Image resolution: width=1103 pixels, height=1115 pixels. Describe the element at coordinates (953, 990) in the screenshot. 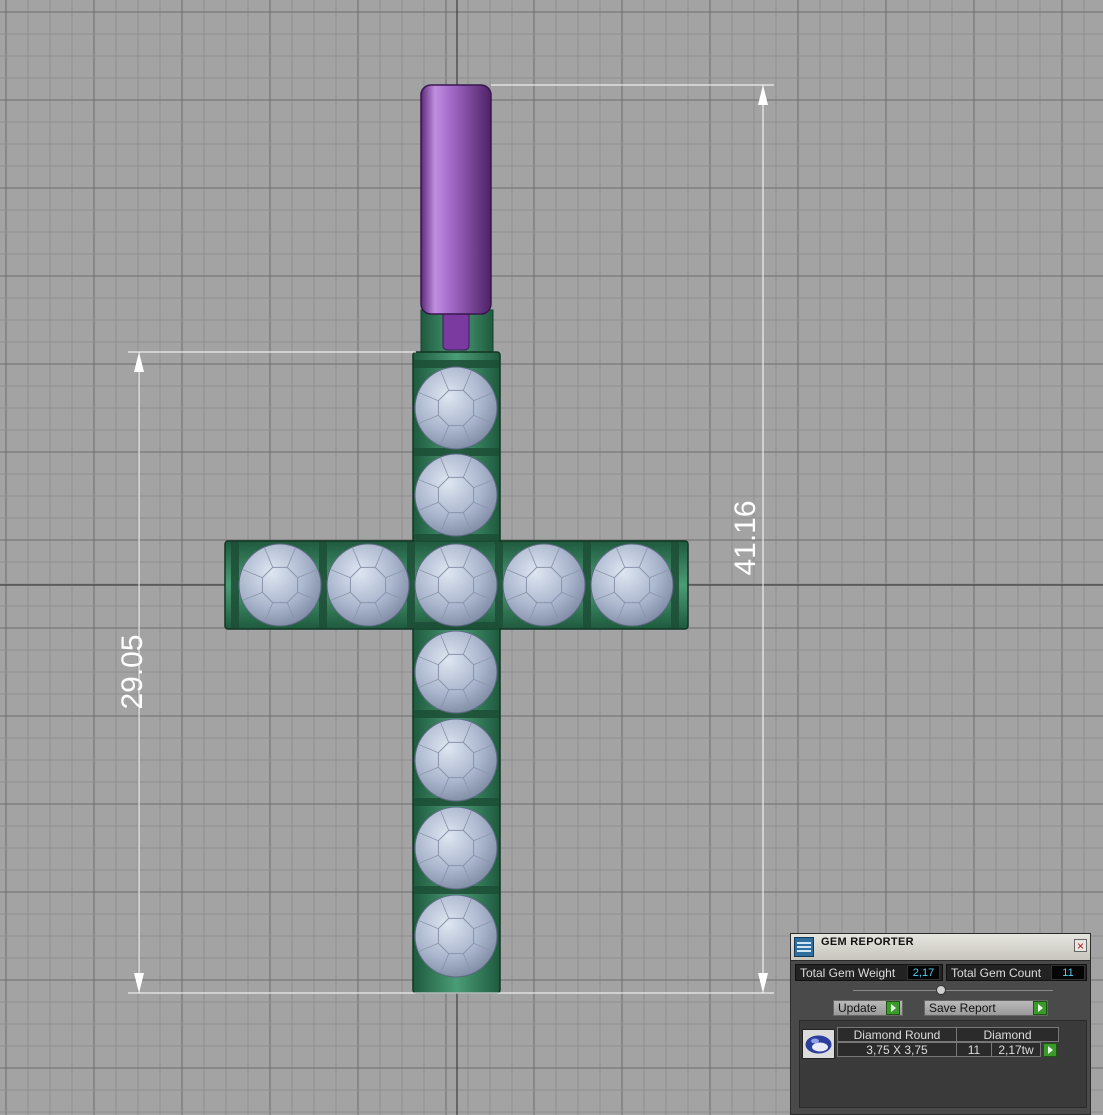

I see `slider-track` at that location.